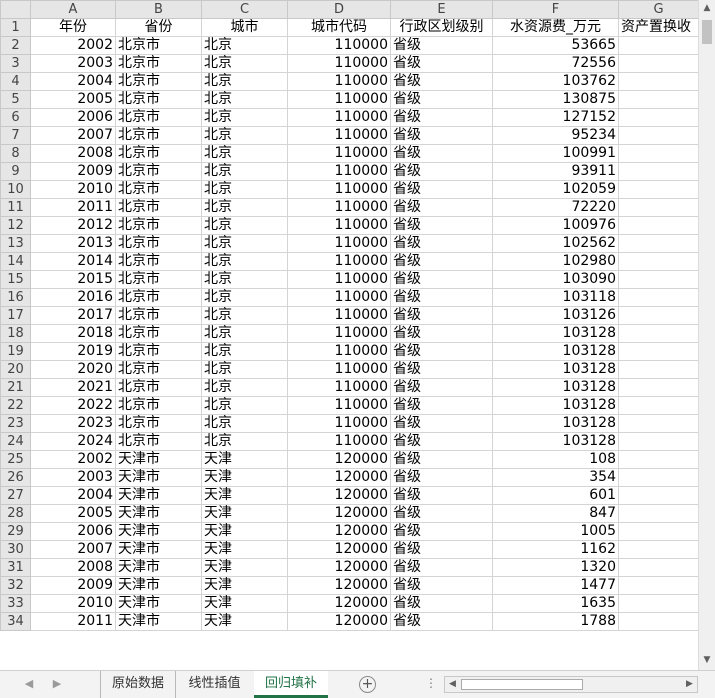 The image size is (715, 698). Describe the element at coordinates (555, 585) in the screenshot. I see `cell-water-fee: 1477` at that location.